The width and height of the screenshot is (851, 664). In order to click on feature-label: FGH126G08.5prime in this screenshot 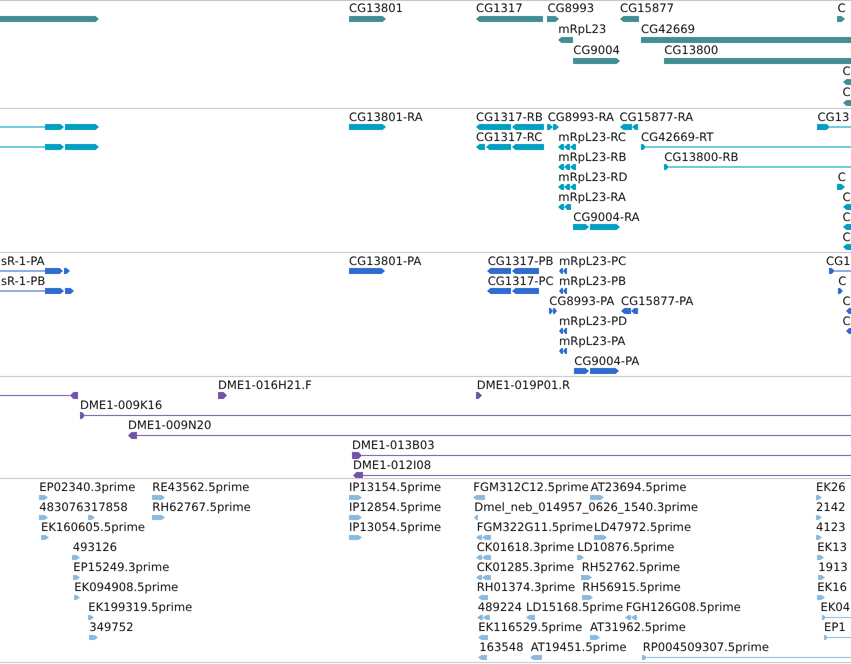, I will do `click(683, 607)`.